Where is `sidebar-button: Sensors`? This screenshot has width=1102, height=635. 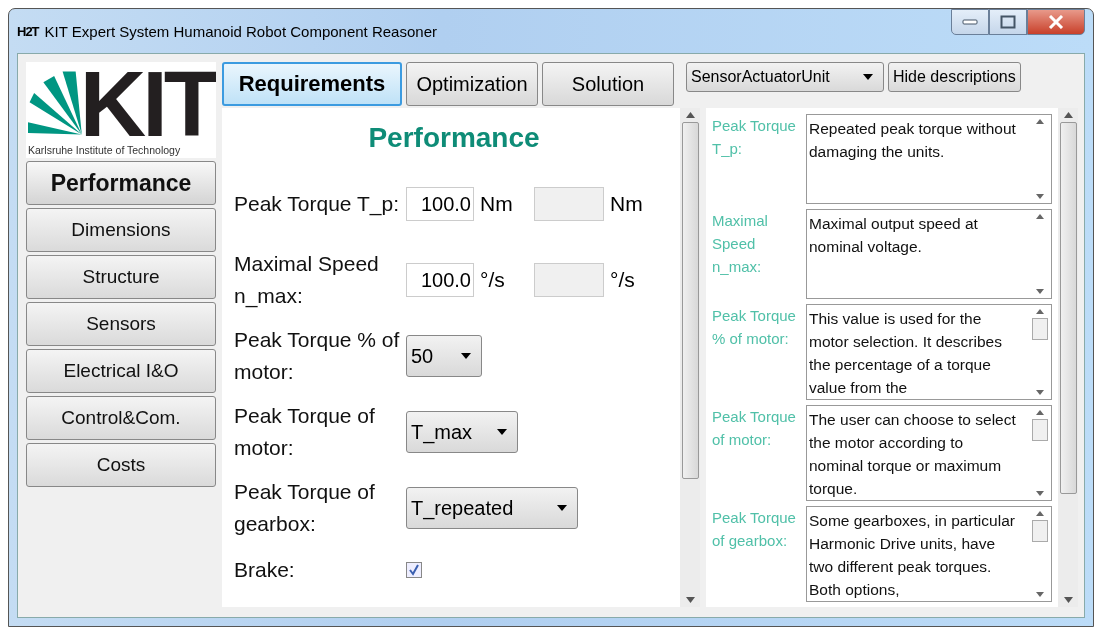
sidebar-button: Sensors is located at coordinates (121, 324).